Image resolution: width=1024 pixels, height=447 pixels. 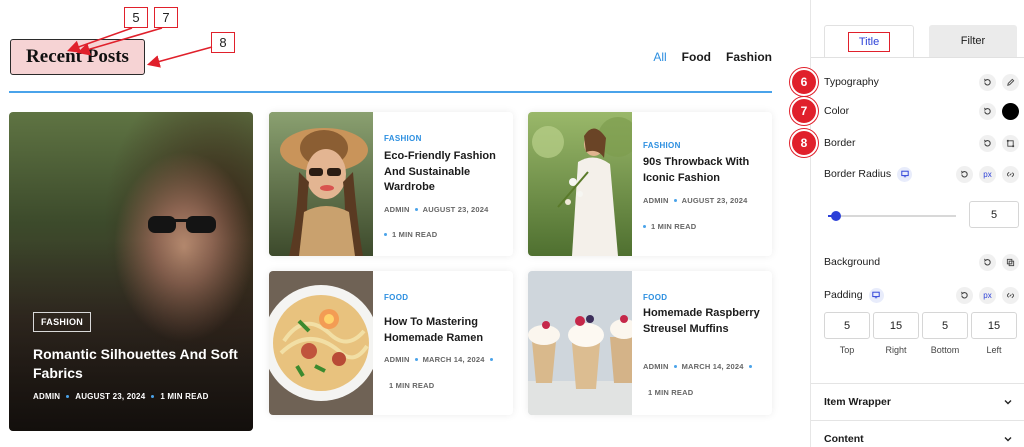 What do you see at coordinates (858, 174) in the screenshot?
I see `border-radius-label: Border Radius` at bounding box center [858, 174].